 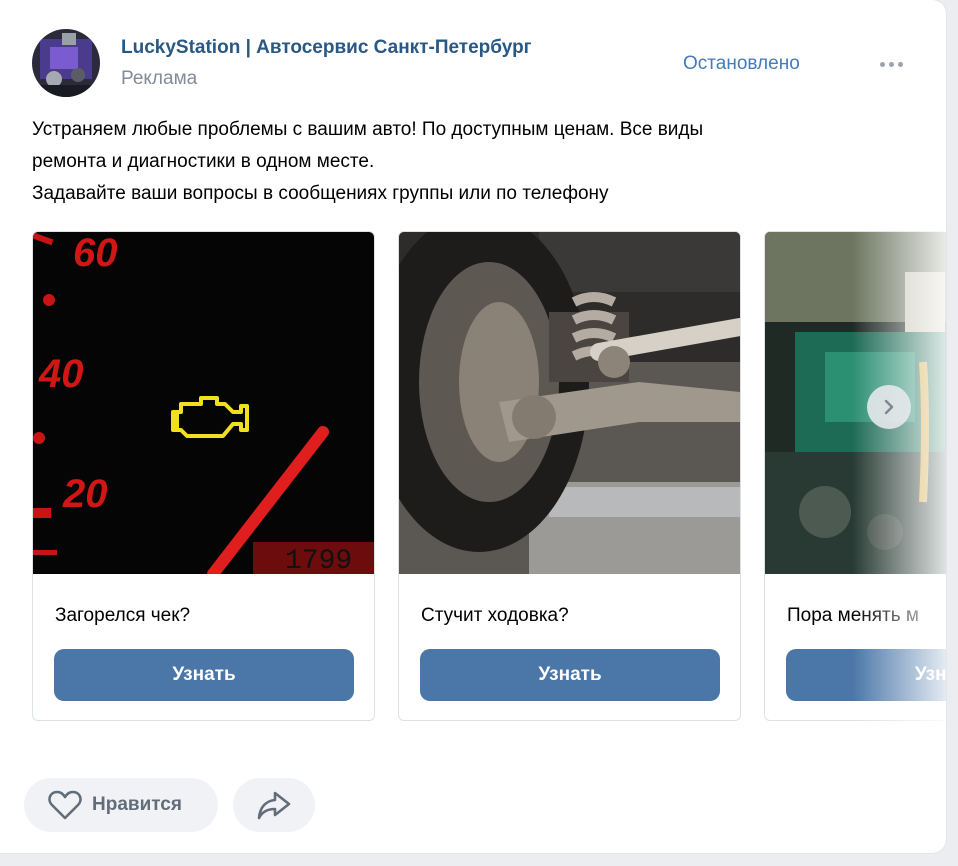 What do you see at coordinates (123, 615) in the screenshot?
I see `card-title: Загорелся чек?` at bounding box center [123, 615].